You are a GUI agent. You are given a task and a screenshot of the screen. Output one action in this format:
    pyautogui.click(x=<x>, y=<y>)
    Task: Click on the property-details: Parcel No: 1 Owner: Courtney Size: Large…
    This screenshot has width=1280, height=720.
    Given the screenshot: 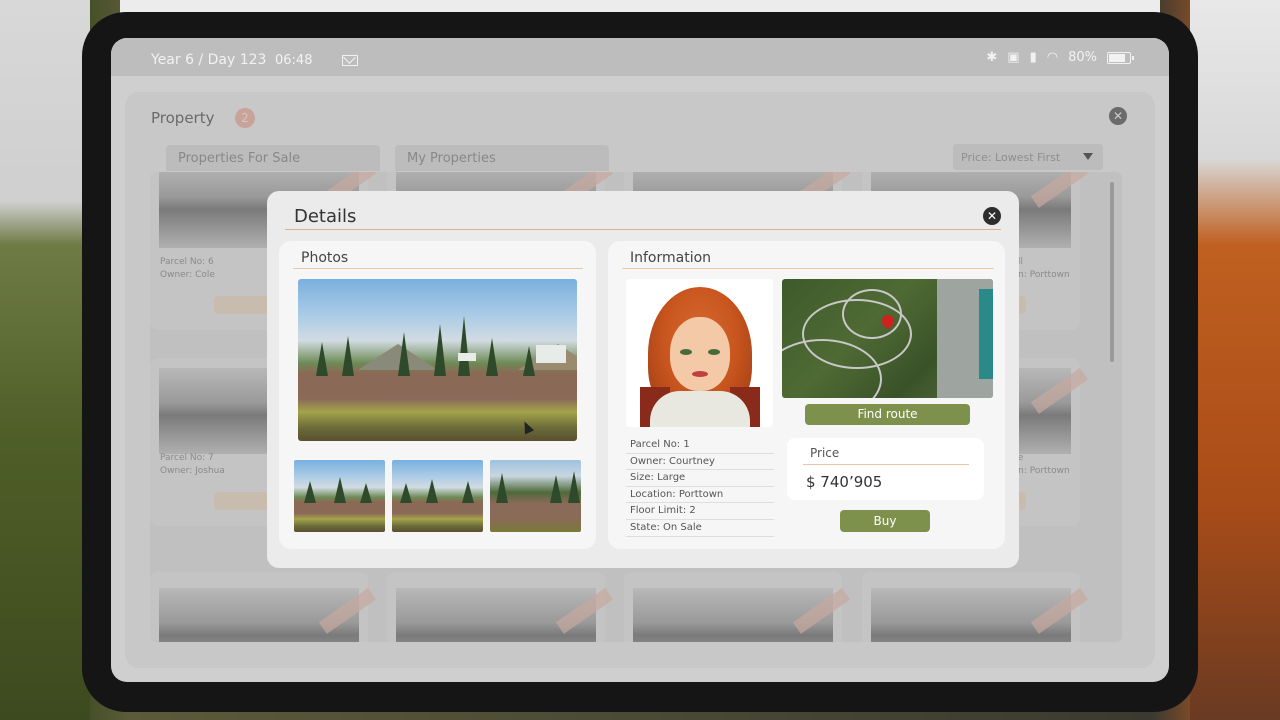 What is the action you would take?
    pyautogui.click(x=700, y=487)
    